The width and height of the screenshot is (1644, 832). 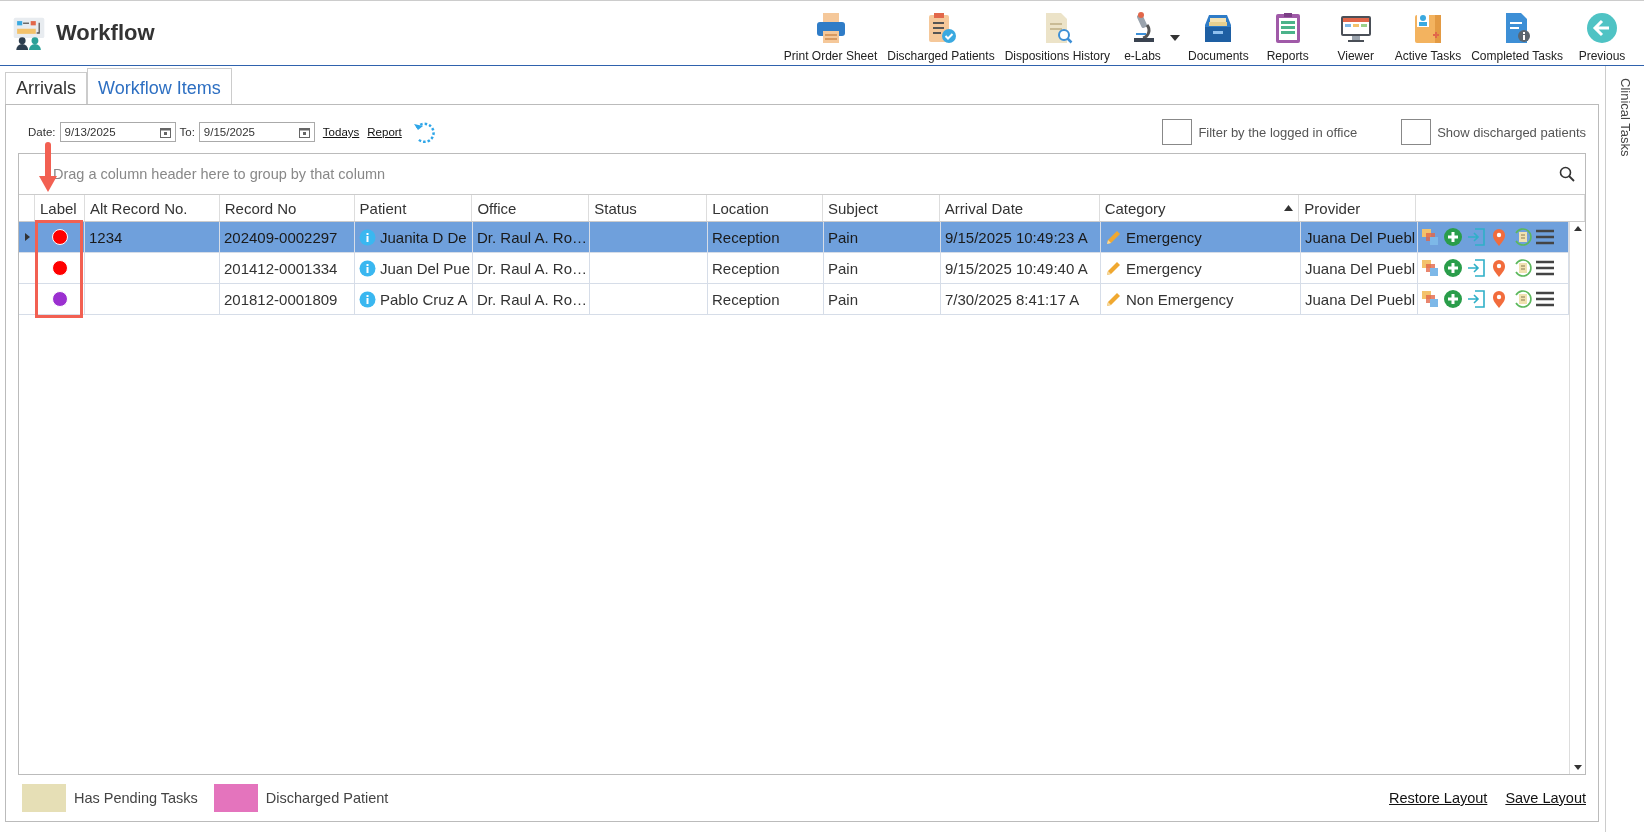 What do you see at coordinates (1358, 208) in the screenshot?
I see `column-header: Provider` at bounding box center [1358, 208].